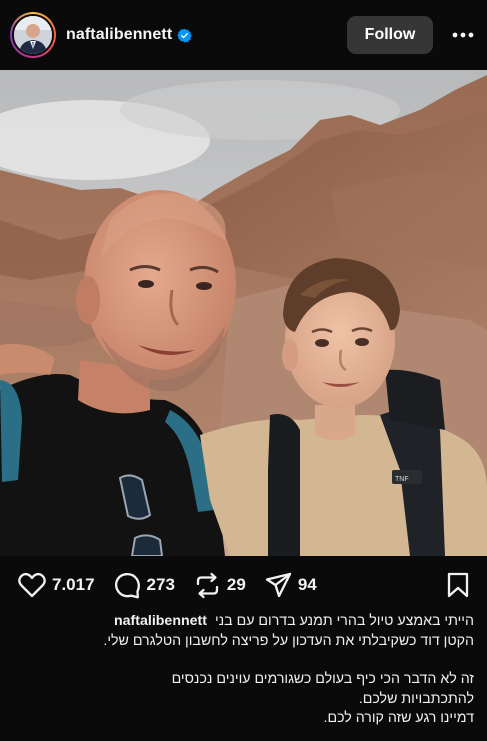 This screenshot has height=741, width=487. Describe the element at coordinates (402, 479) in the screenshot. I see `svg-text: TNF` at that location.